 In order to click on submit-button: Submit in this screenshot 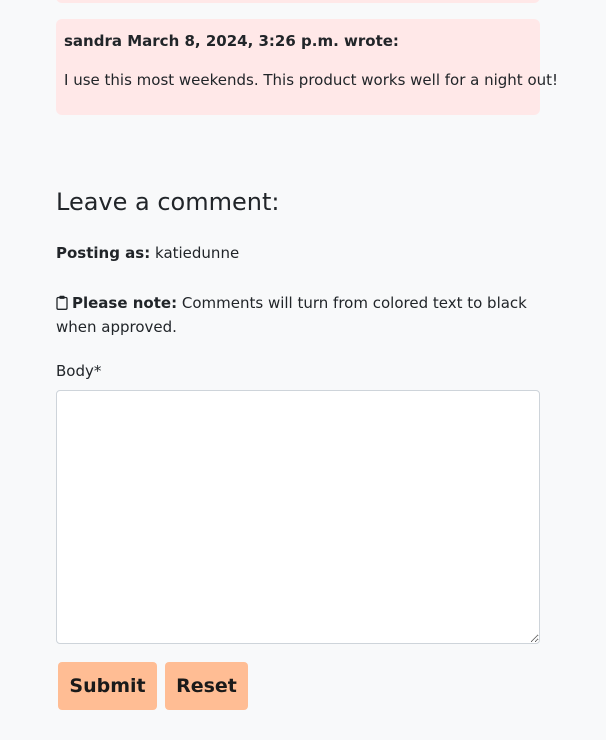, I will do `click(107, 686)`.